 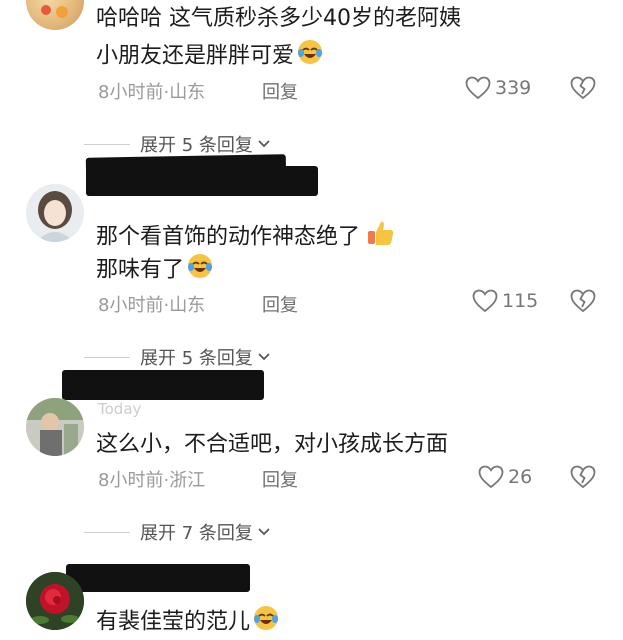 I want to click on comment-text-line: 这么小，不合适吧，对小孩成长方面, so click(x=272, y=444).